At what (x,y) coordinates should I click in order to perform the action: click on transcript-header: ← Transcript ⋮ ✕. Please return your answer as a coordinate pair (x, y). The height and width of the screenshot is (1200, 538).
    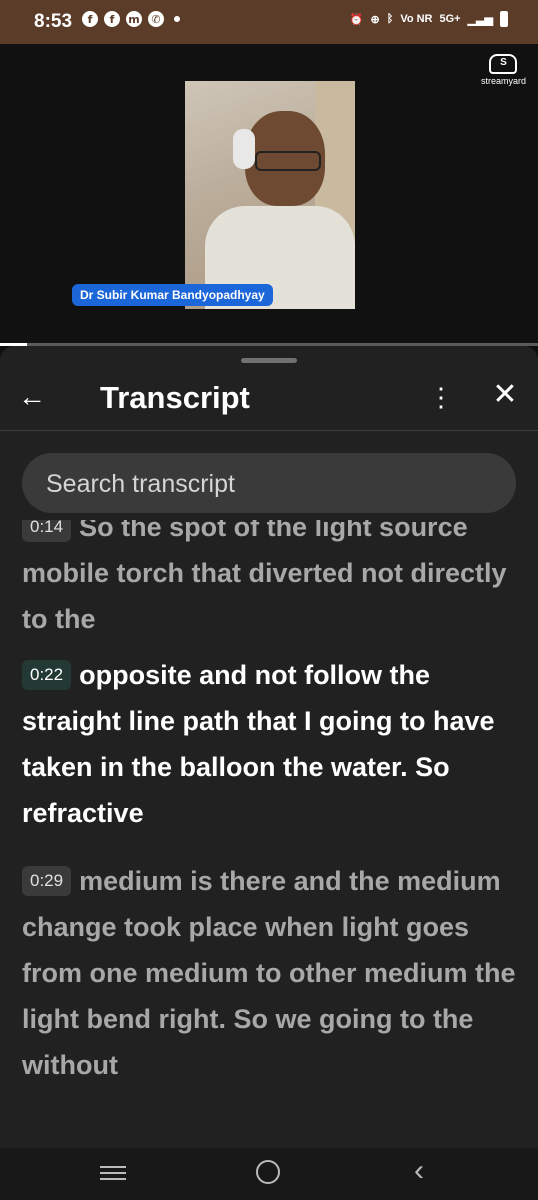
    Looking at the image, I should click on (269, 397).